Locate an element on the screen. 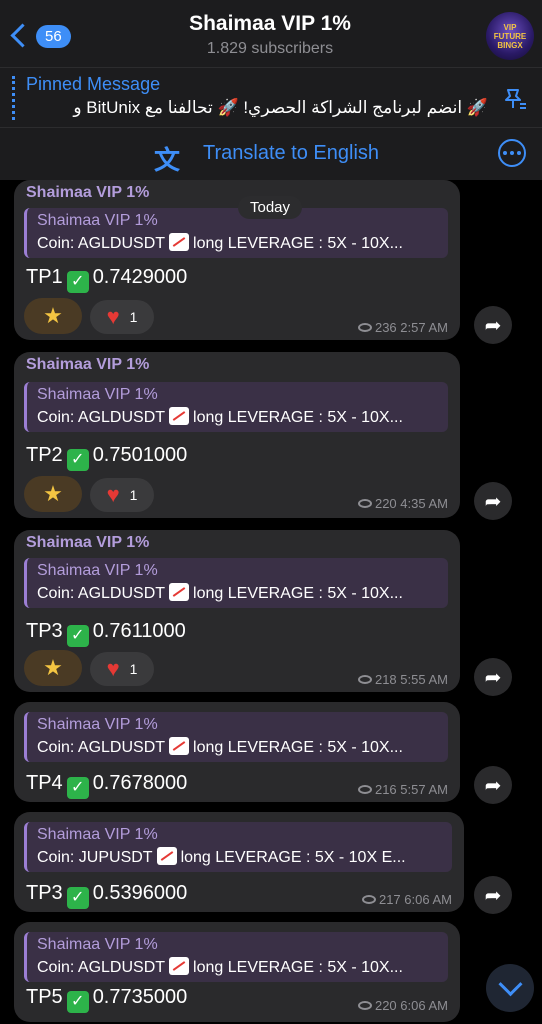  message-meta: 220 4:35 AM is located at coordinates (402, 503).